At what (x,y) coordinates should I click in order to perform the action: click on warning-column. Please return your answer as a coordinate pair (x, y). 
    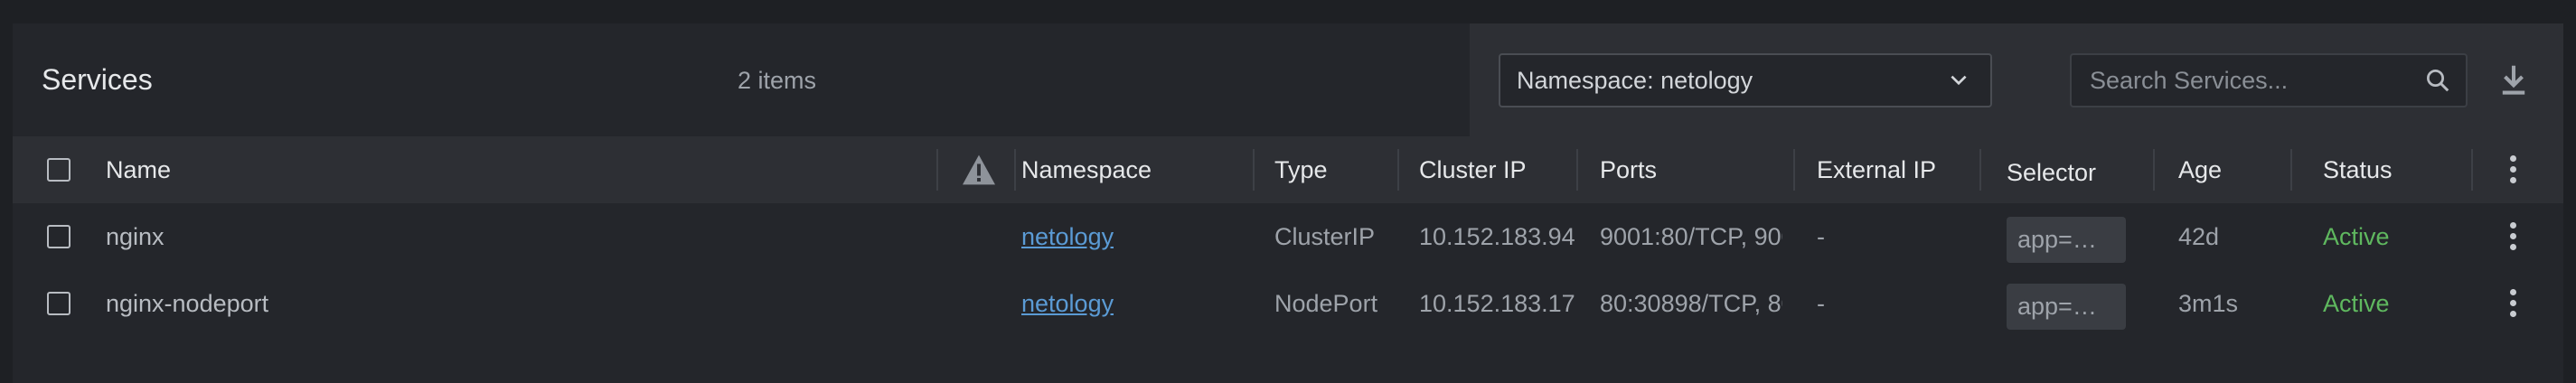
    Looking at the image, I should click on (979, 169).